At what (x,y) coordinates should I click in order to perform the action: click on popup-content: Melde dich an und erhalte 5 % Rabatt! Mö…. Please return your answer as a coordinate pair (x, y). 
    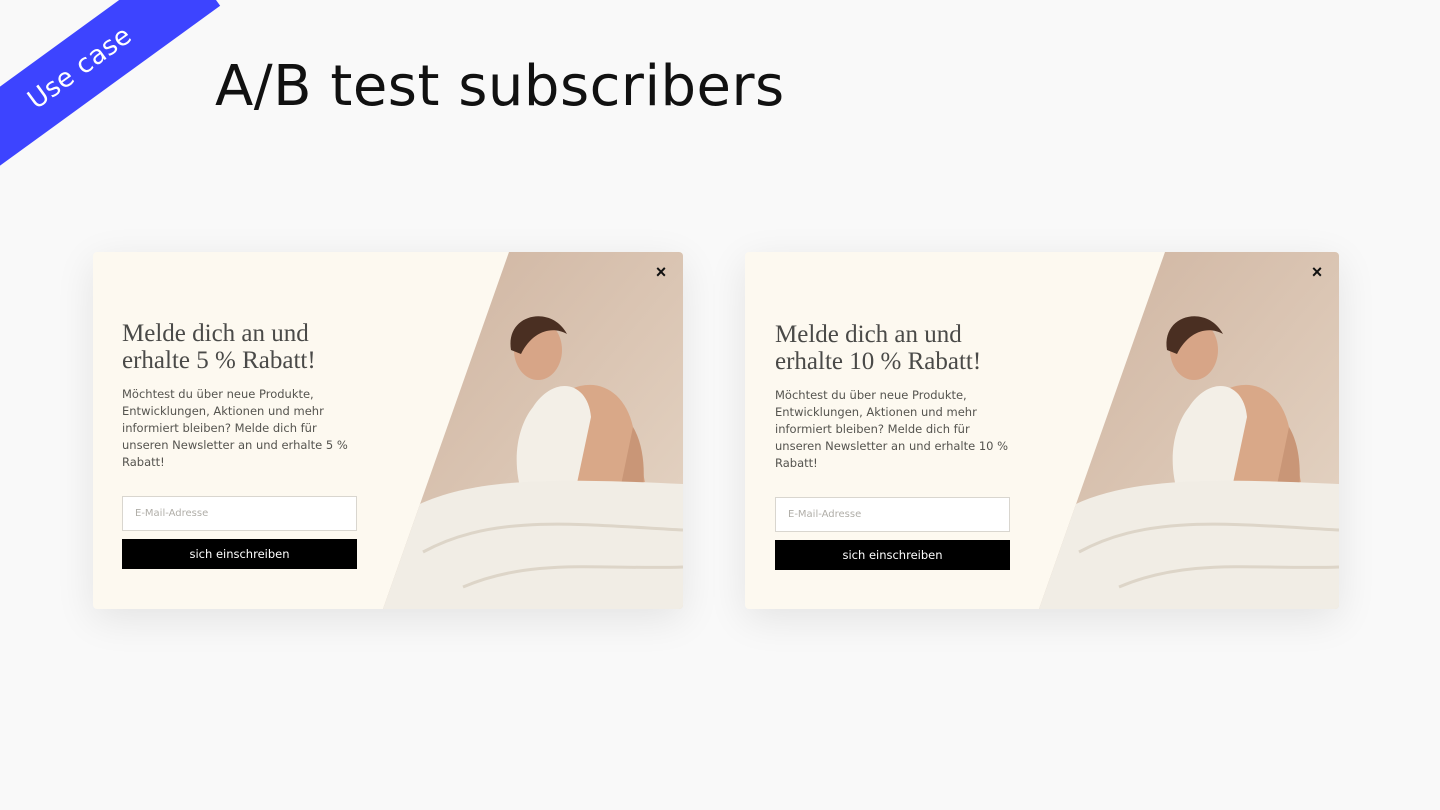
    Looking at the image, I should click on (242, 444).